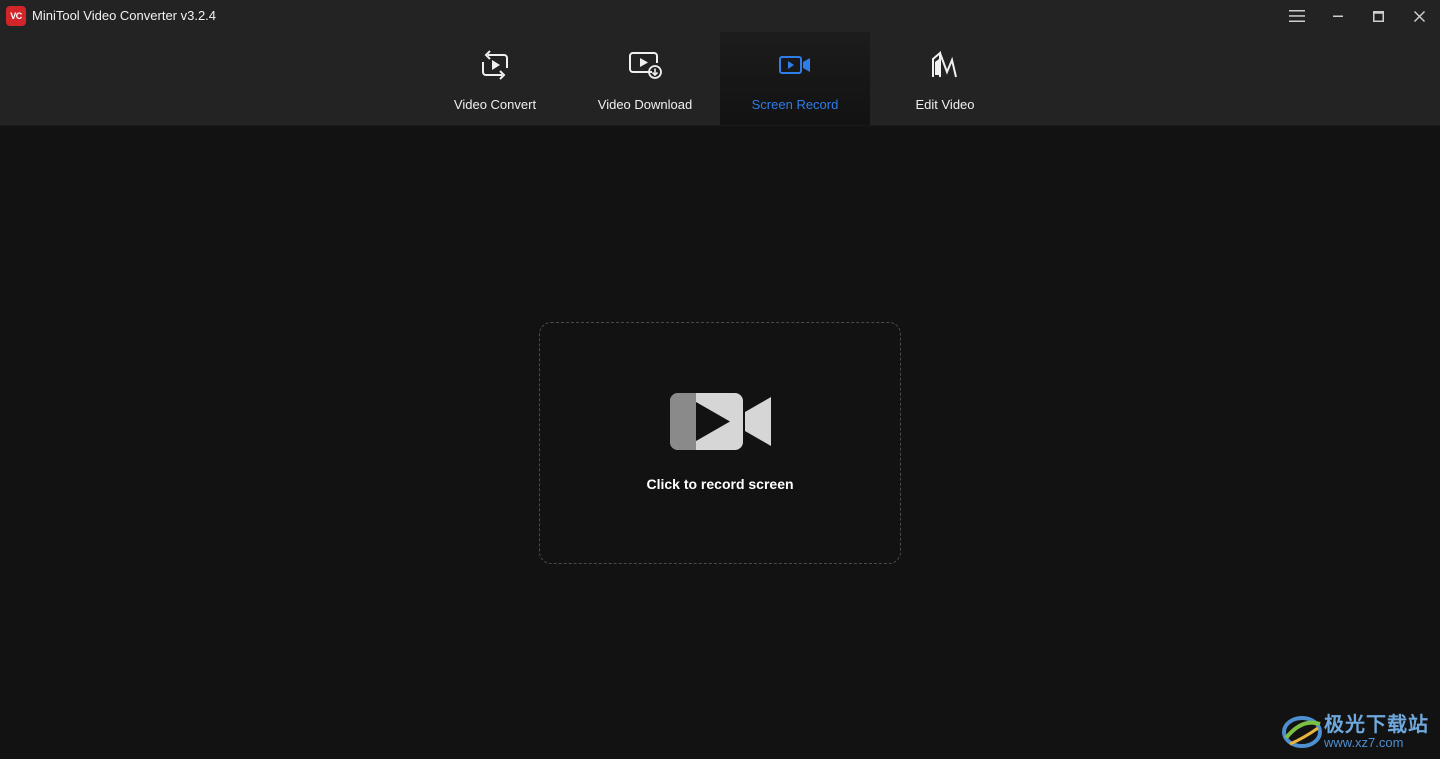  I want to click on screen-record-icon, so click(795, 65).